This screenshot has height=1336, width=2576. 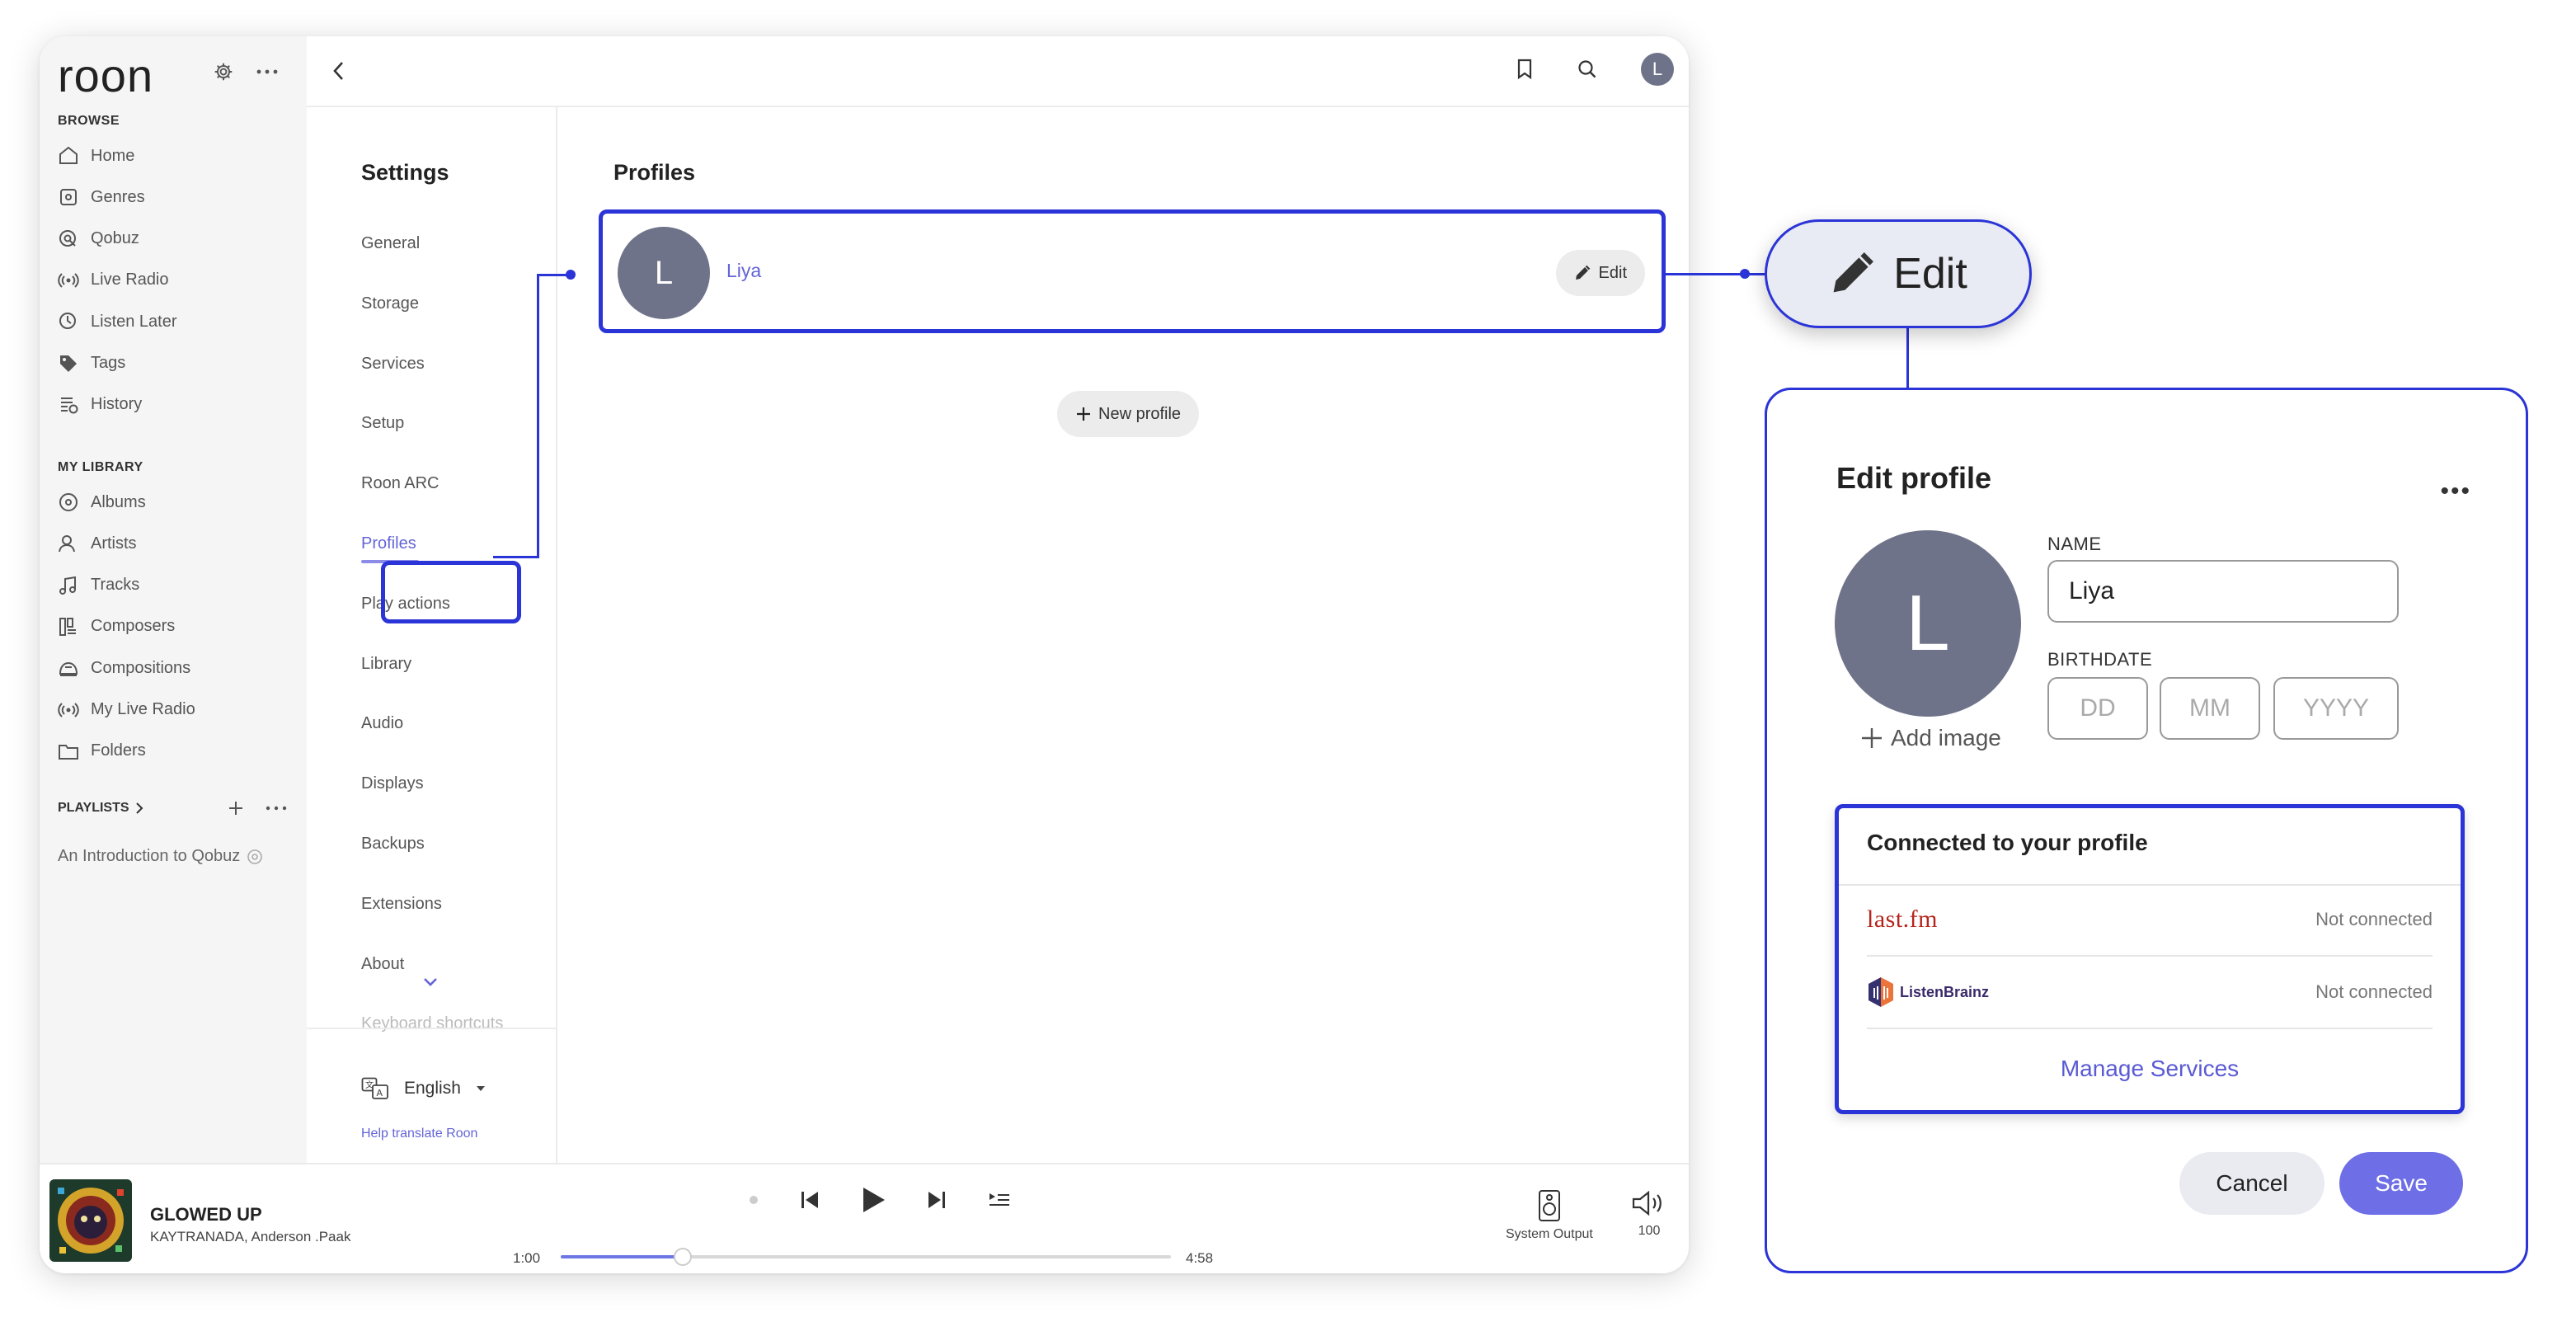 What do you see at coordinates (810, 1200) in the screenshot?
I see `previous-track-icon` at bounding box center [810, 1200].